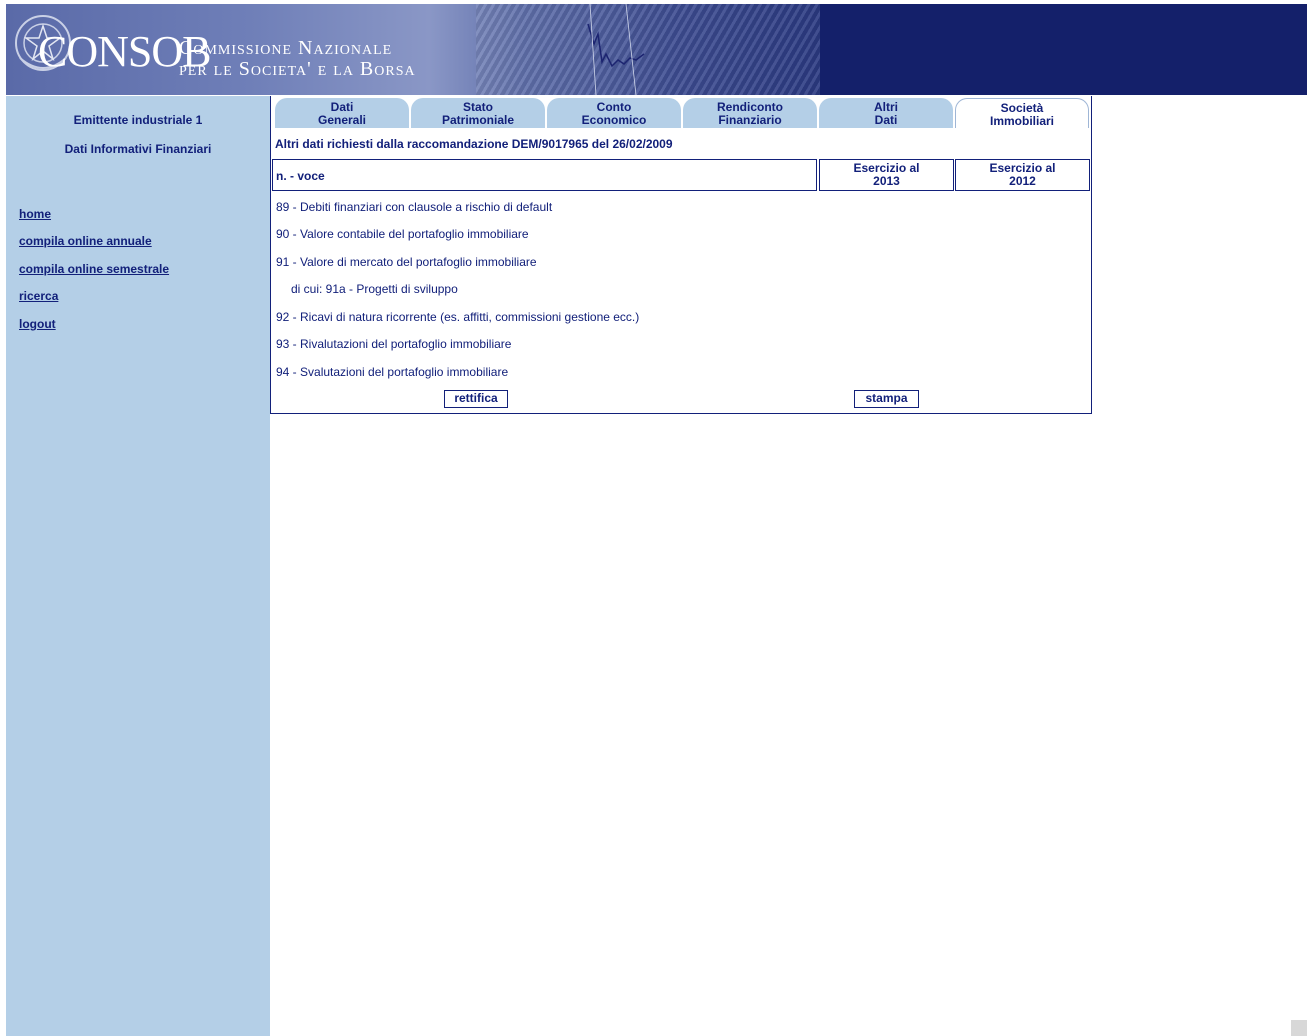 The height and width of the screenshot is (1036, 1307). What do you see at coordinates (297, 69) in the screenshot?
I see `subtitle-line-2: per le Societa' e la Borsa` at bounding box center [297, 69].